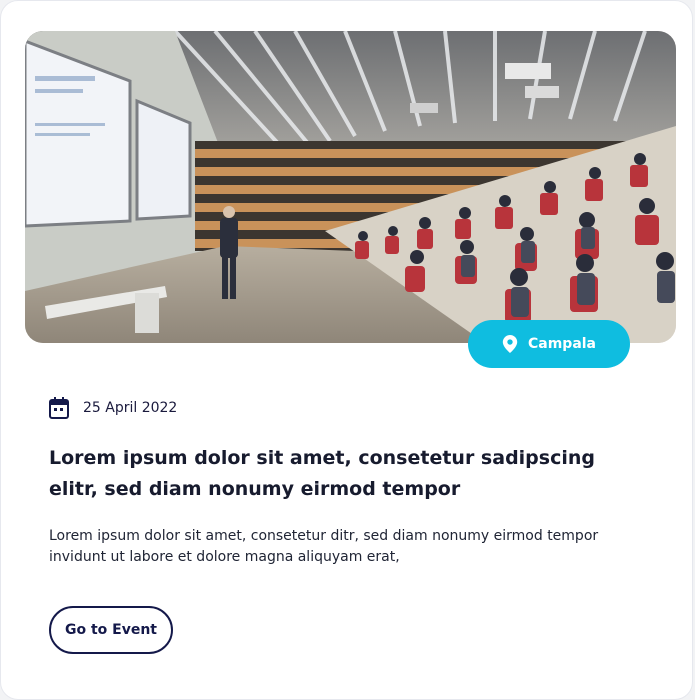 Image resolution: width=695 pixels, height=700 pixels. I want to click on location-label: Campala, so click(562, 344).